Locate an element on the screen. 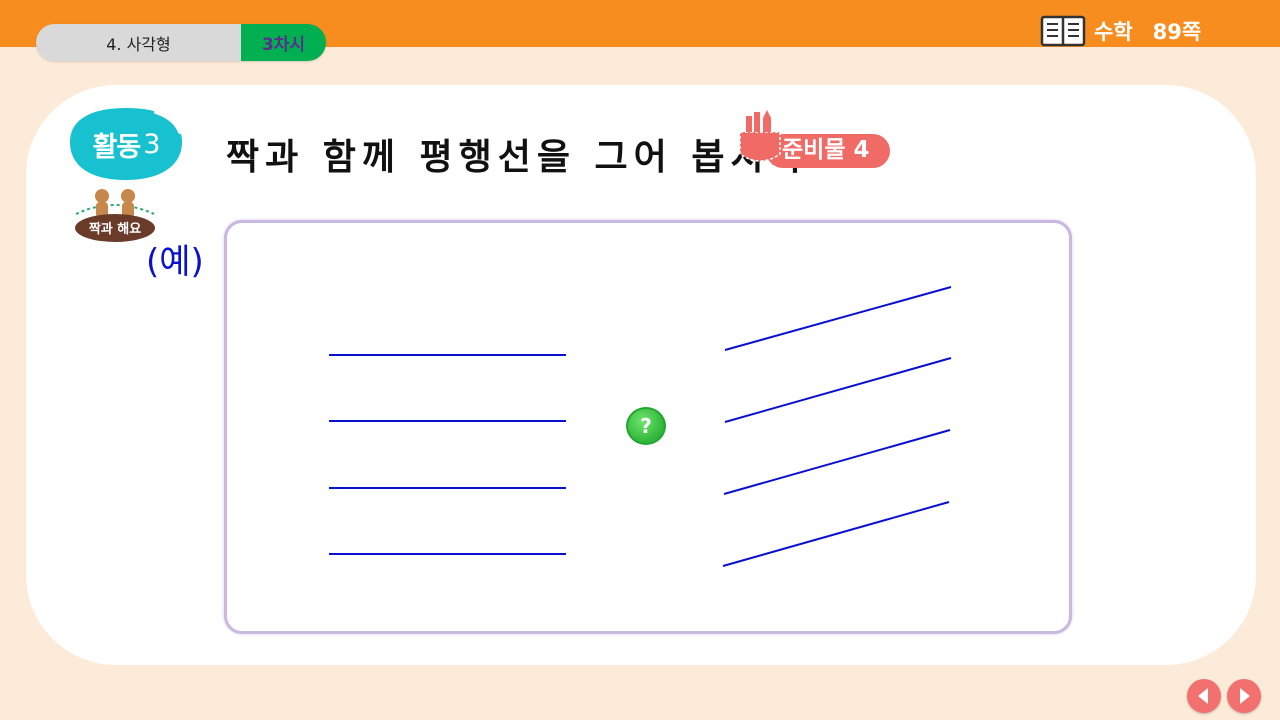 This screenshot has height=720, width=1280. activity-title: 짝과 함께 평행선을 그어 봅시다 is located at coordinates (517, 157).